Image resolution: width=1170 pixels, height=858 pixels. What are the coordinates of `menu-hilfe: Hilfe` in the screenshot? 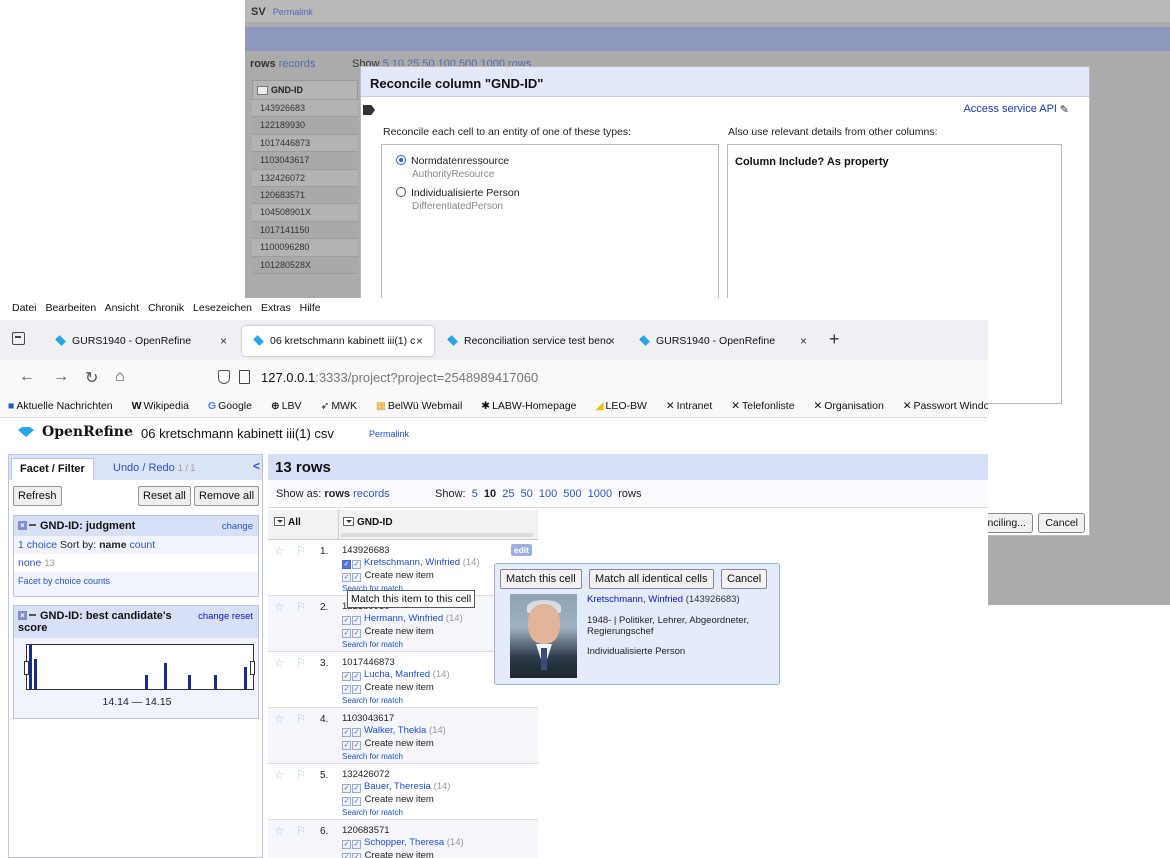 It's located at (310, 308).